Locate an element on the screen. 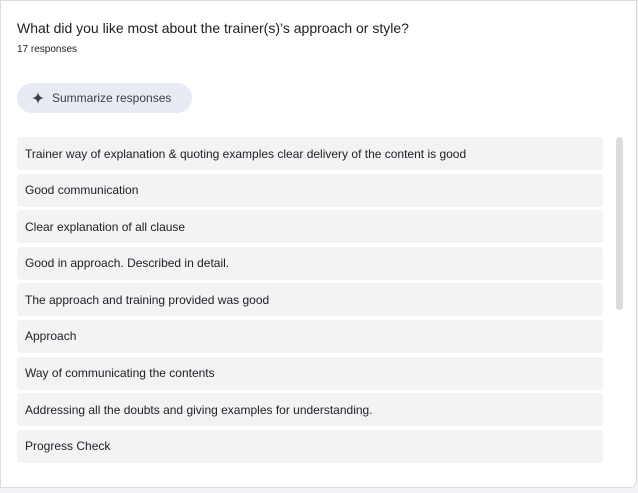 Image resolution: width=638 pixels, height=493 pixels. response-row: Good in approach. Described in detail. is located at coordinates (310, 263).